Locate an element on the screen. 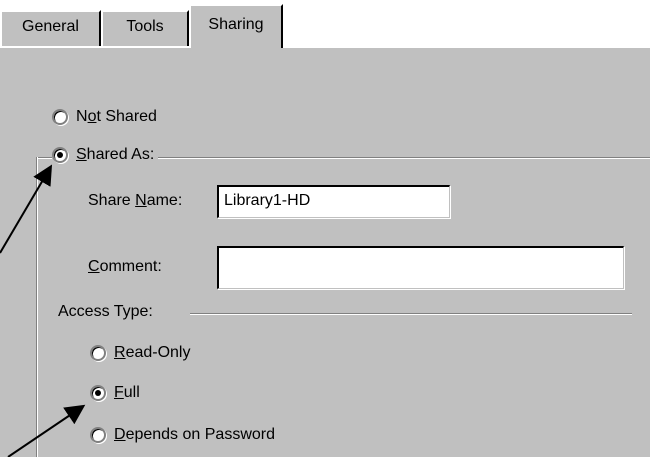  tab-sharing: Sharing is located at coordinates (236, 26).